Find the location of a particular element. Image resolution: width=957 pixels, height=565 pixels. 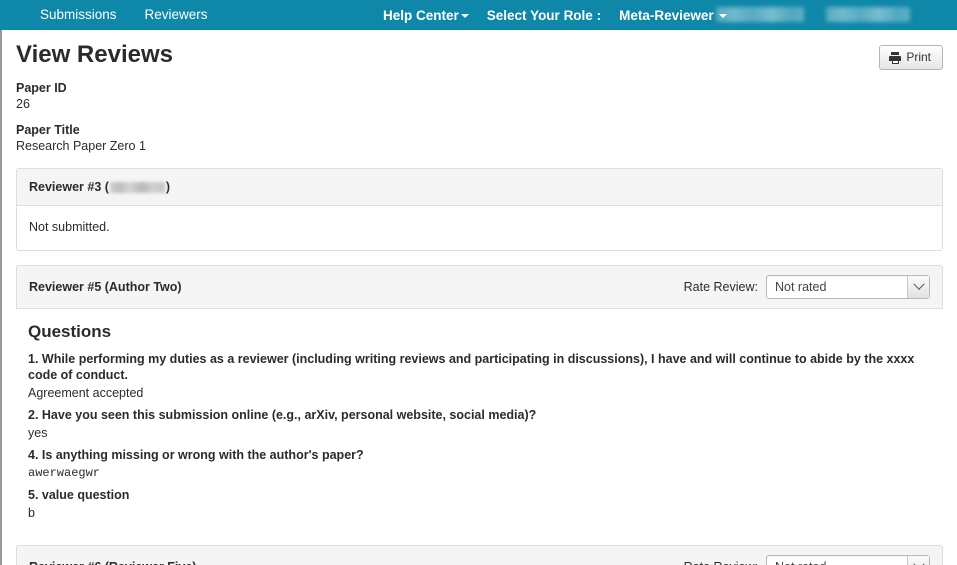

sidebar-item-reviewers: Reviewers is located at coordinates (176, 15).